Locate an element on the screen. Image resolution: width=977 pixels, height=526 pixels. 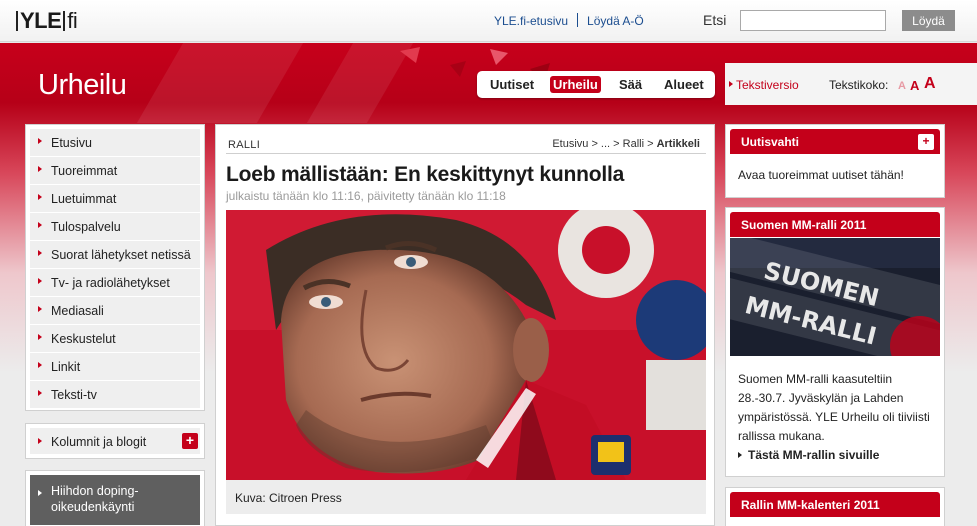
sidebar-item-tuoreimmat: Tuoreimmat is located at coordinates (115, 171).